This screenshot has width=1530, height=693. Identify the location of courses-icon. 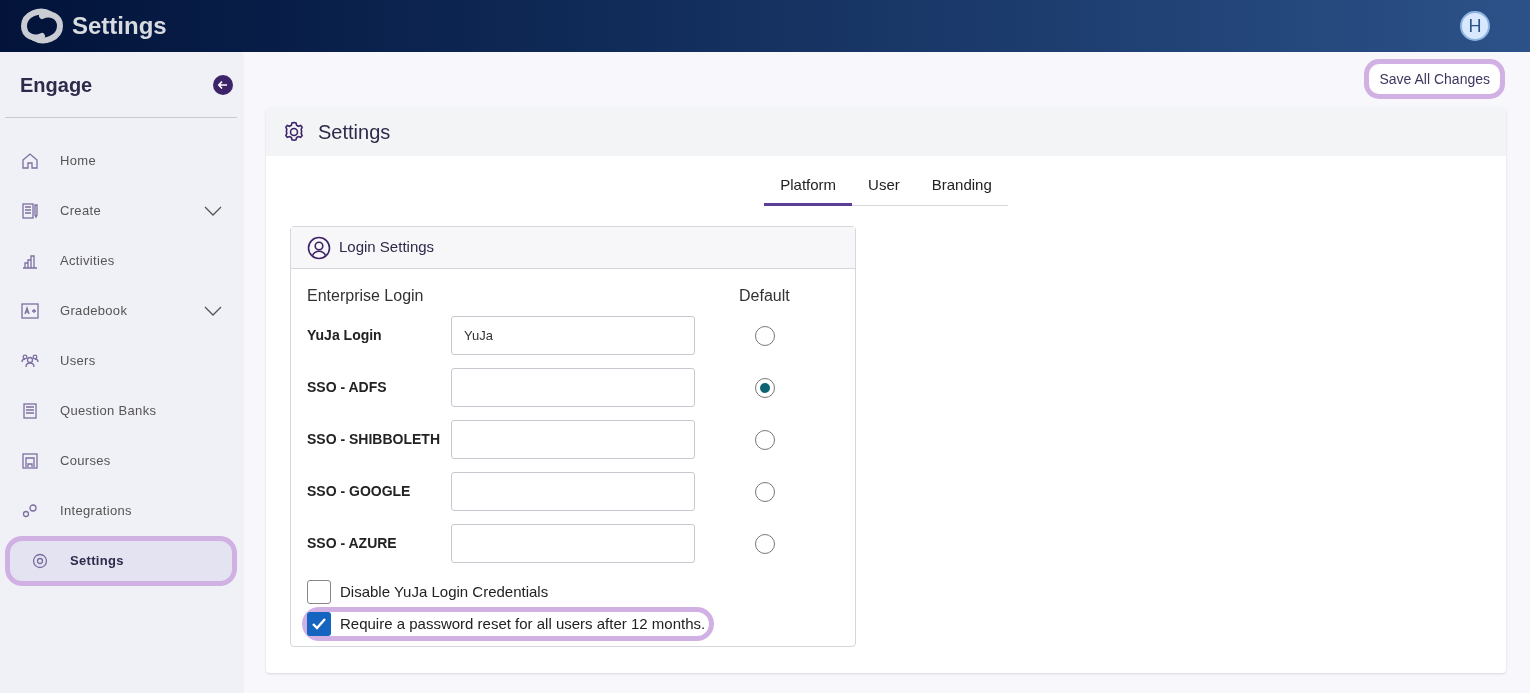
(30, 461).